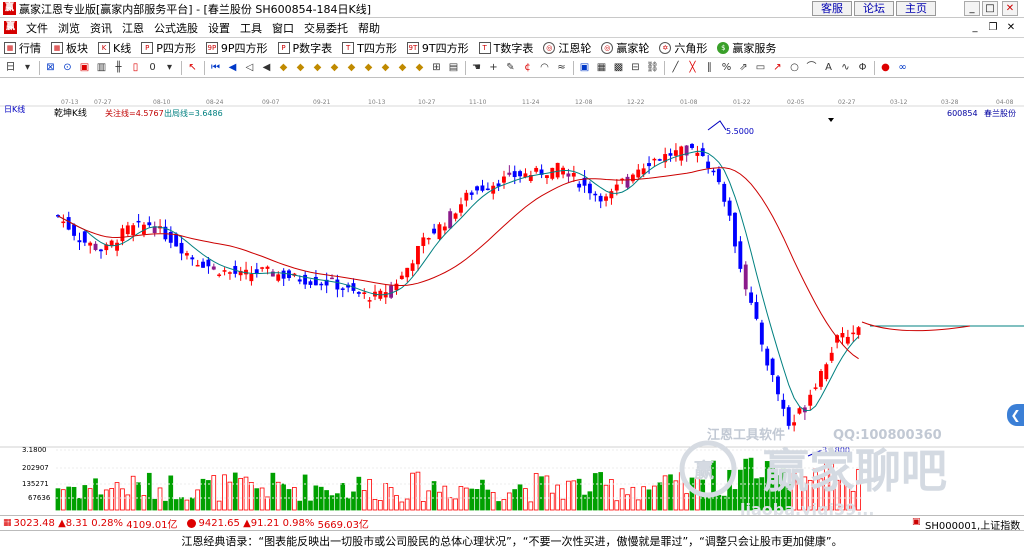 This screenshot has height=551, width=1024. Describe the element at coordinates (453, 67) in the screenshot. I see `table-icon: ▤` at that location.